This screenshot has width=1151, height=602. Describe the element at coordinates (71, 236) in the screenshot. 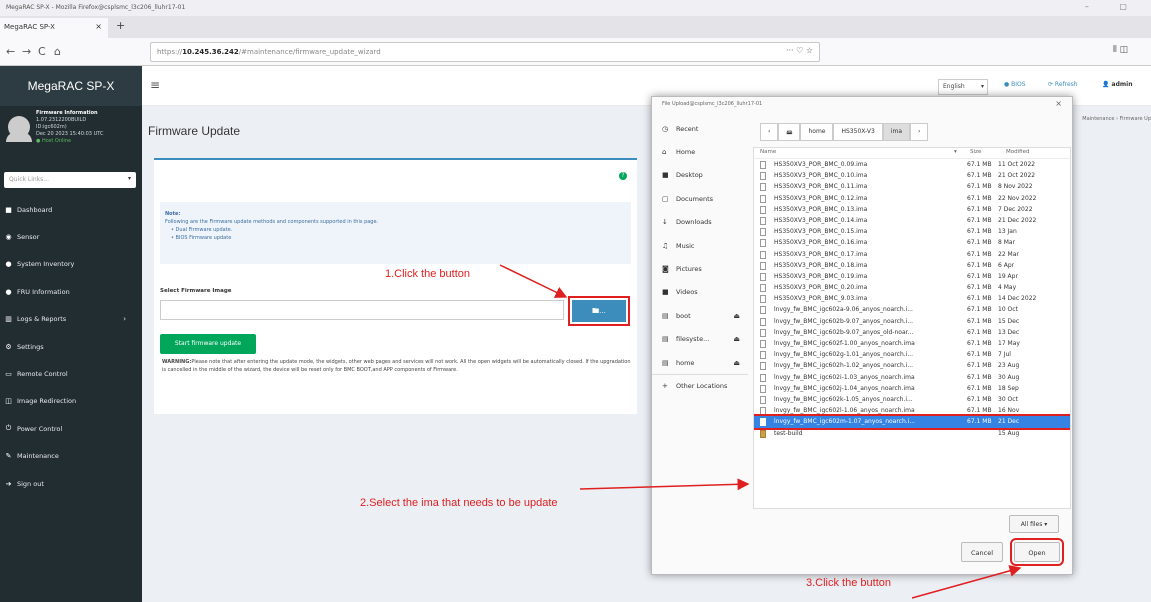

I see `sidebar-item-sensor: ◉ Sensor` at that location.